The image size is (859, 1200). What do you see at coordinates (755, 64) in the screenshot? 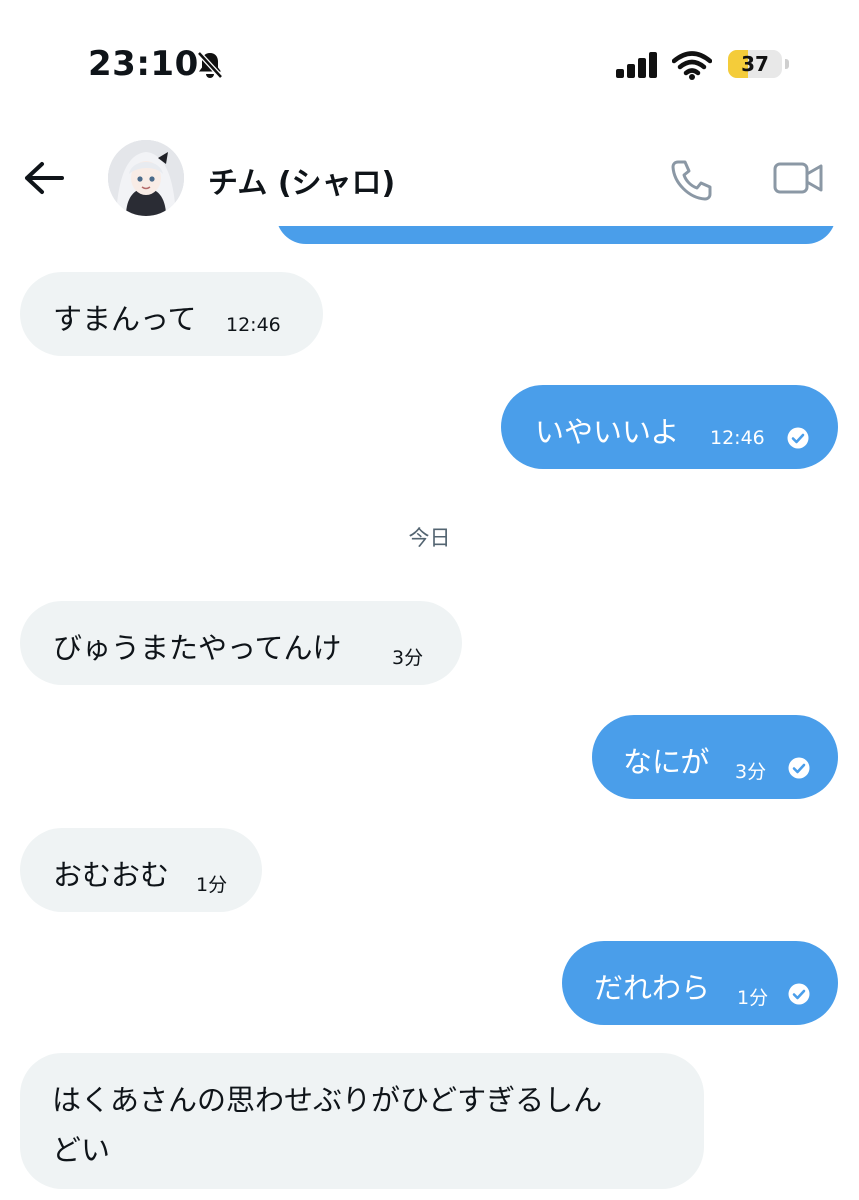
I see `battery-percentage: 37` at bounding box center [755, 64].